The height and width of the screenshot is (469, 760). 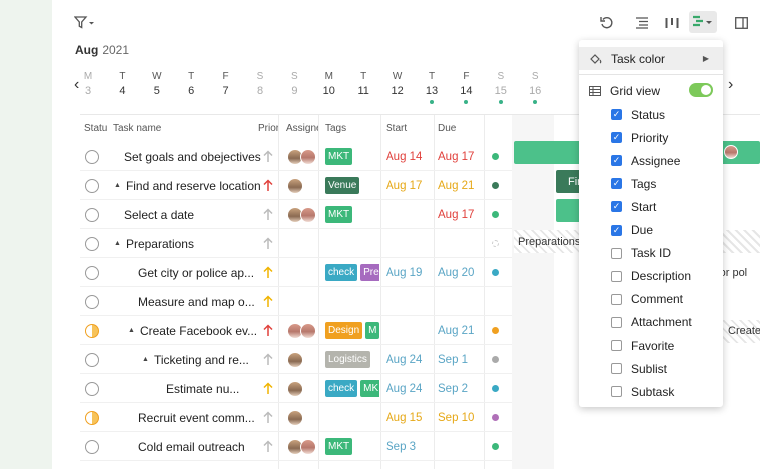 I want to click on tag-badge: M, so click(x=372, y=330).